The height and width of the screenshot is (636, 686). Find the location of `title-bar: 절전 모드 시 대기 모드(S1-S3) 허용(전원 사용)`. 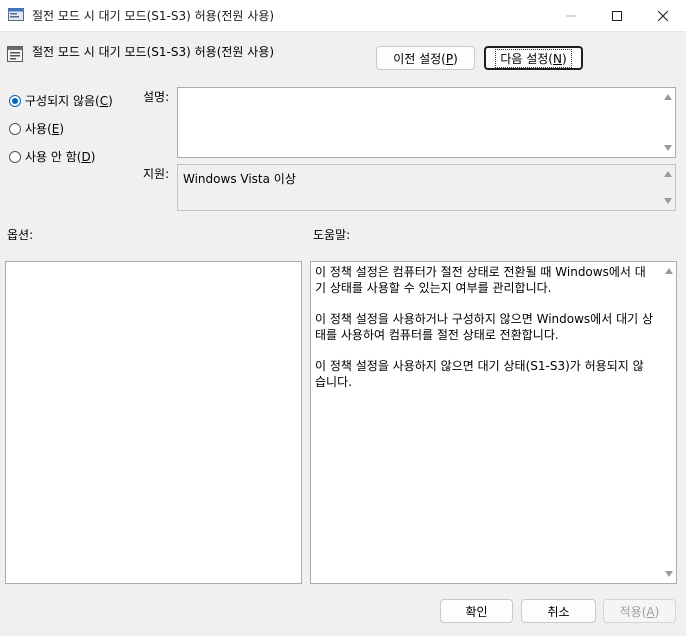

title-bar: 절전 모드 시 대기 모드(S1-S3) 허용(전원 사용) is located at coordinates (343, 16).